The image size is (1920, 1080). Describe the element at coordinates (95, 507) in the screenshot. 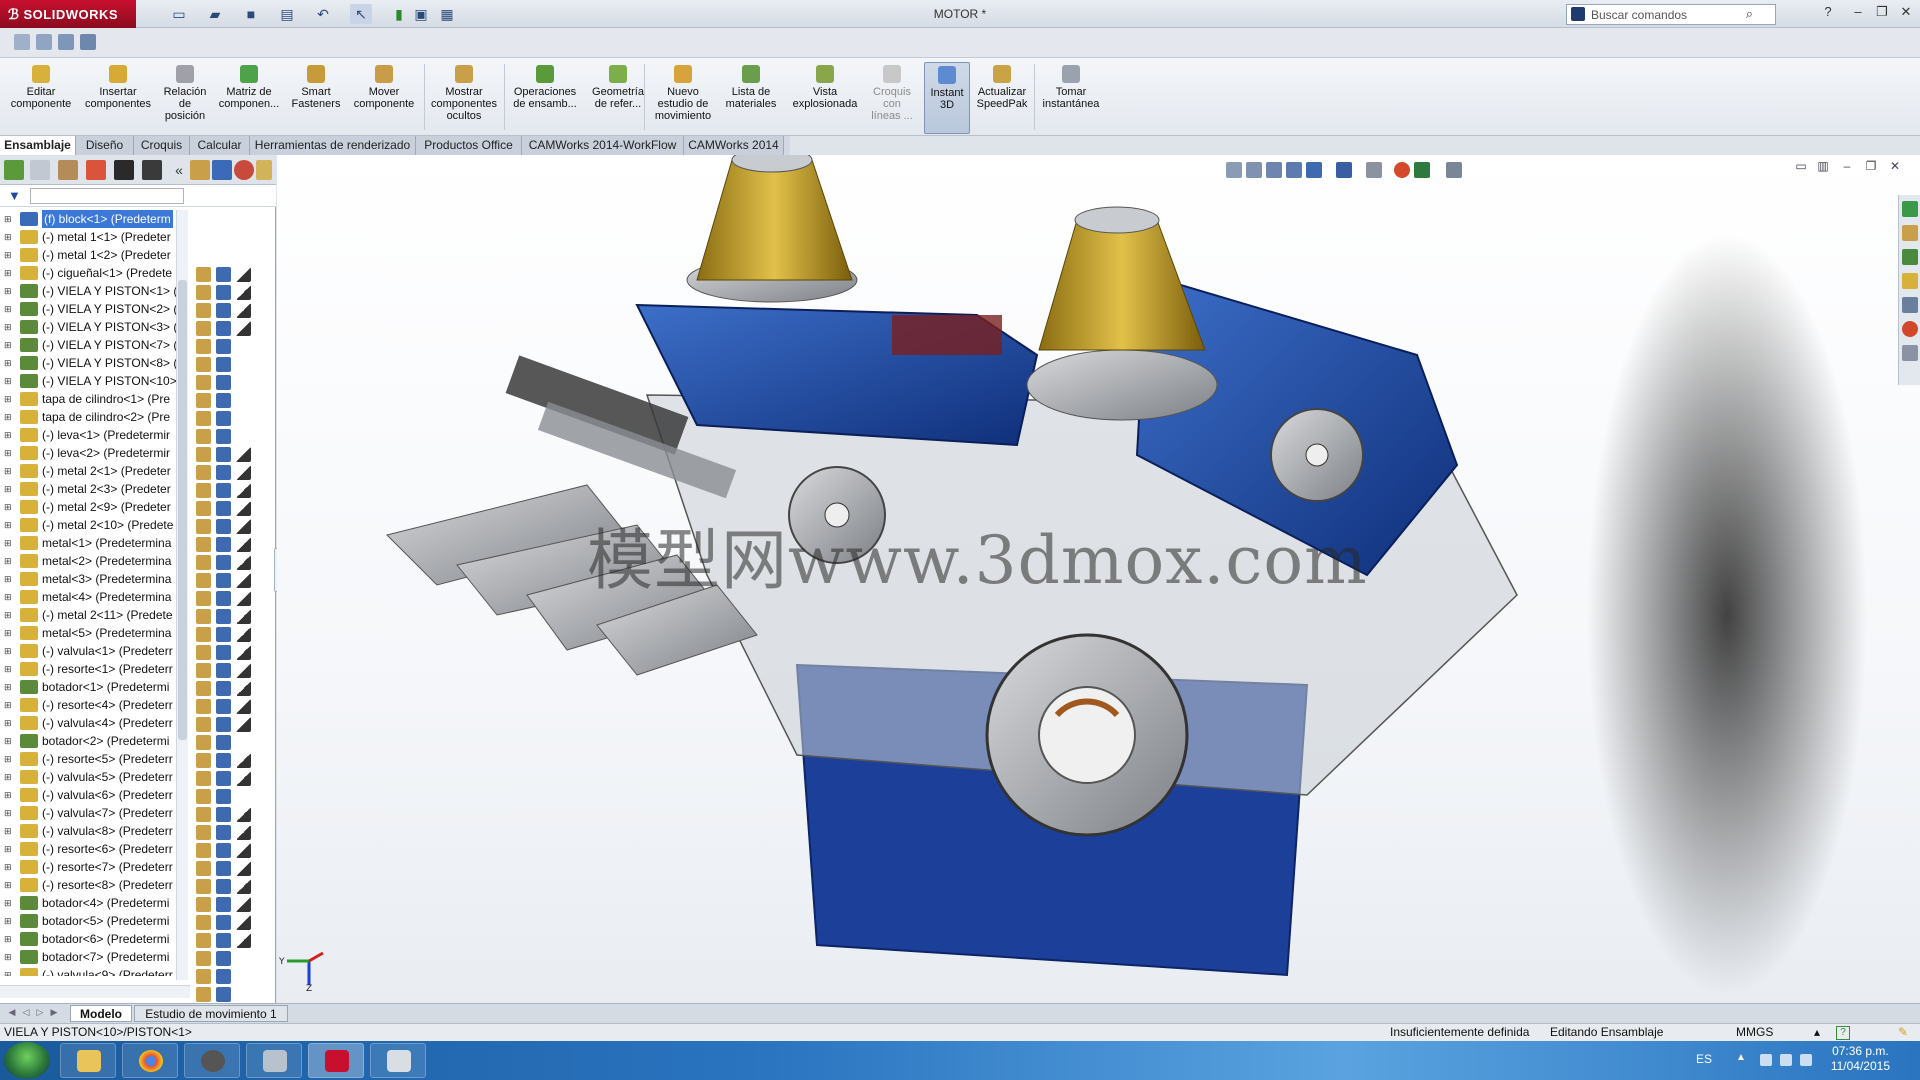

I see `tree-item: ⊞ (-) metal 2<9> (Predeter` at that location.